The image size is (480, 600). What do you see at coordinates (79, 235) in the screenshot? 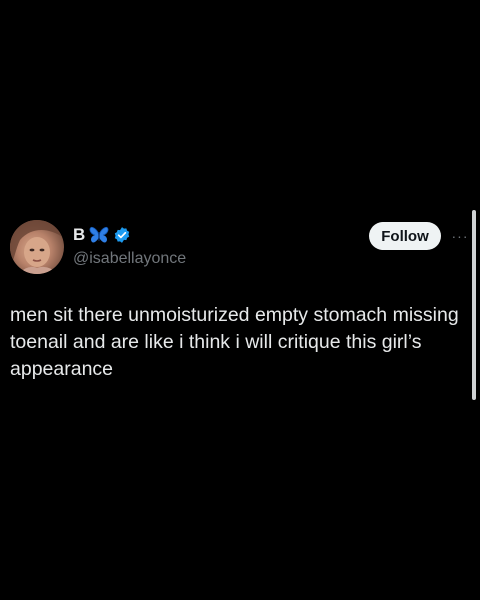
I see `display-name: B` at bounding box center [79, 235].